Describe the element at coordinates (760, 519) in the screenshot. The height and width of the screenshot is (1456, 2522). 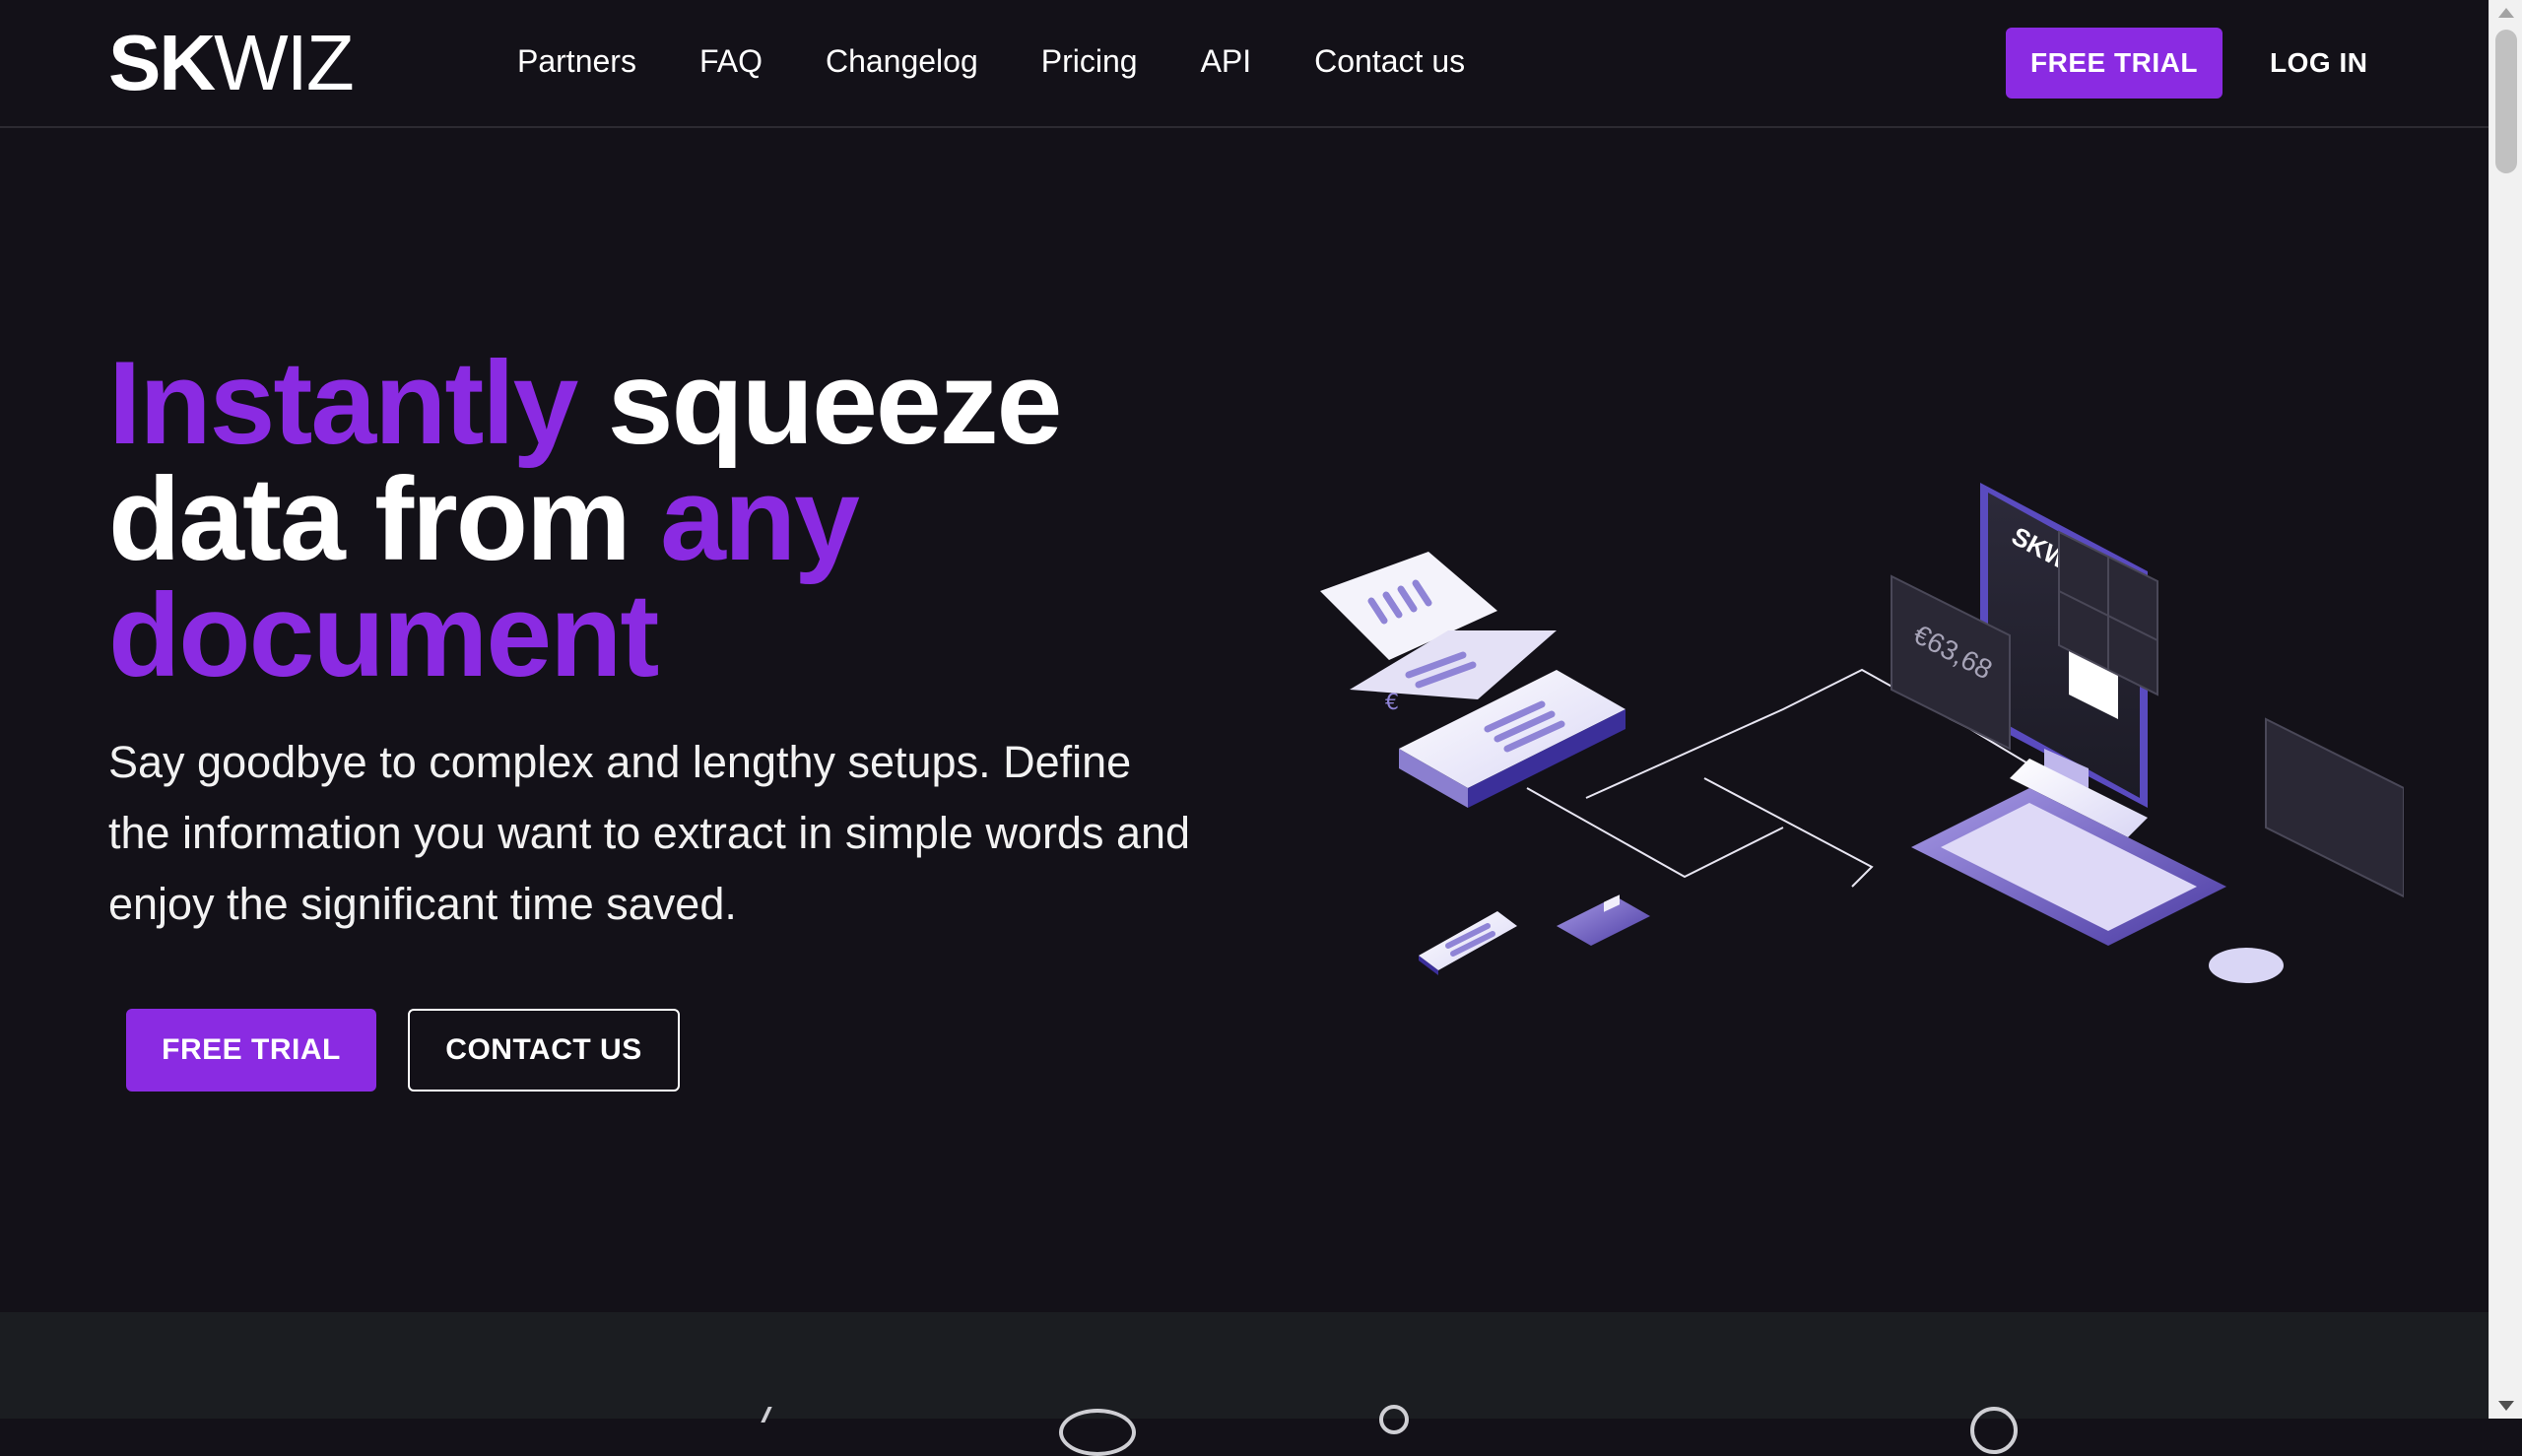
I see `hero-title-word-any: any` at that location.